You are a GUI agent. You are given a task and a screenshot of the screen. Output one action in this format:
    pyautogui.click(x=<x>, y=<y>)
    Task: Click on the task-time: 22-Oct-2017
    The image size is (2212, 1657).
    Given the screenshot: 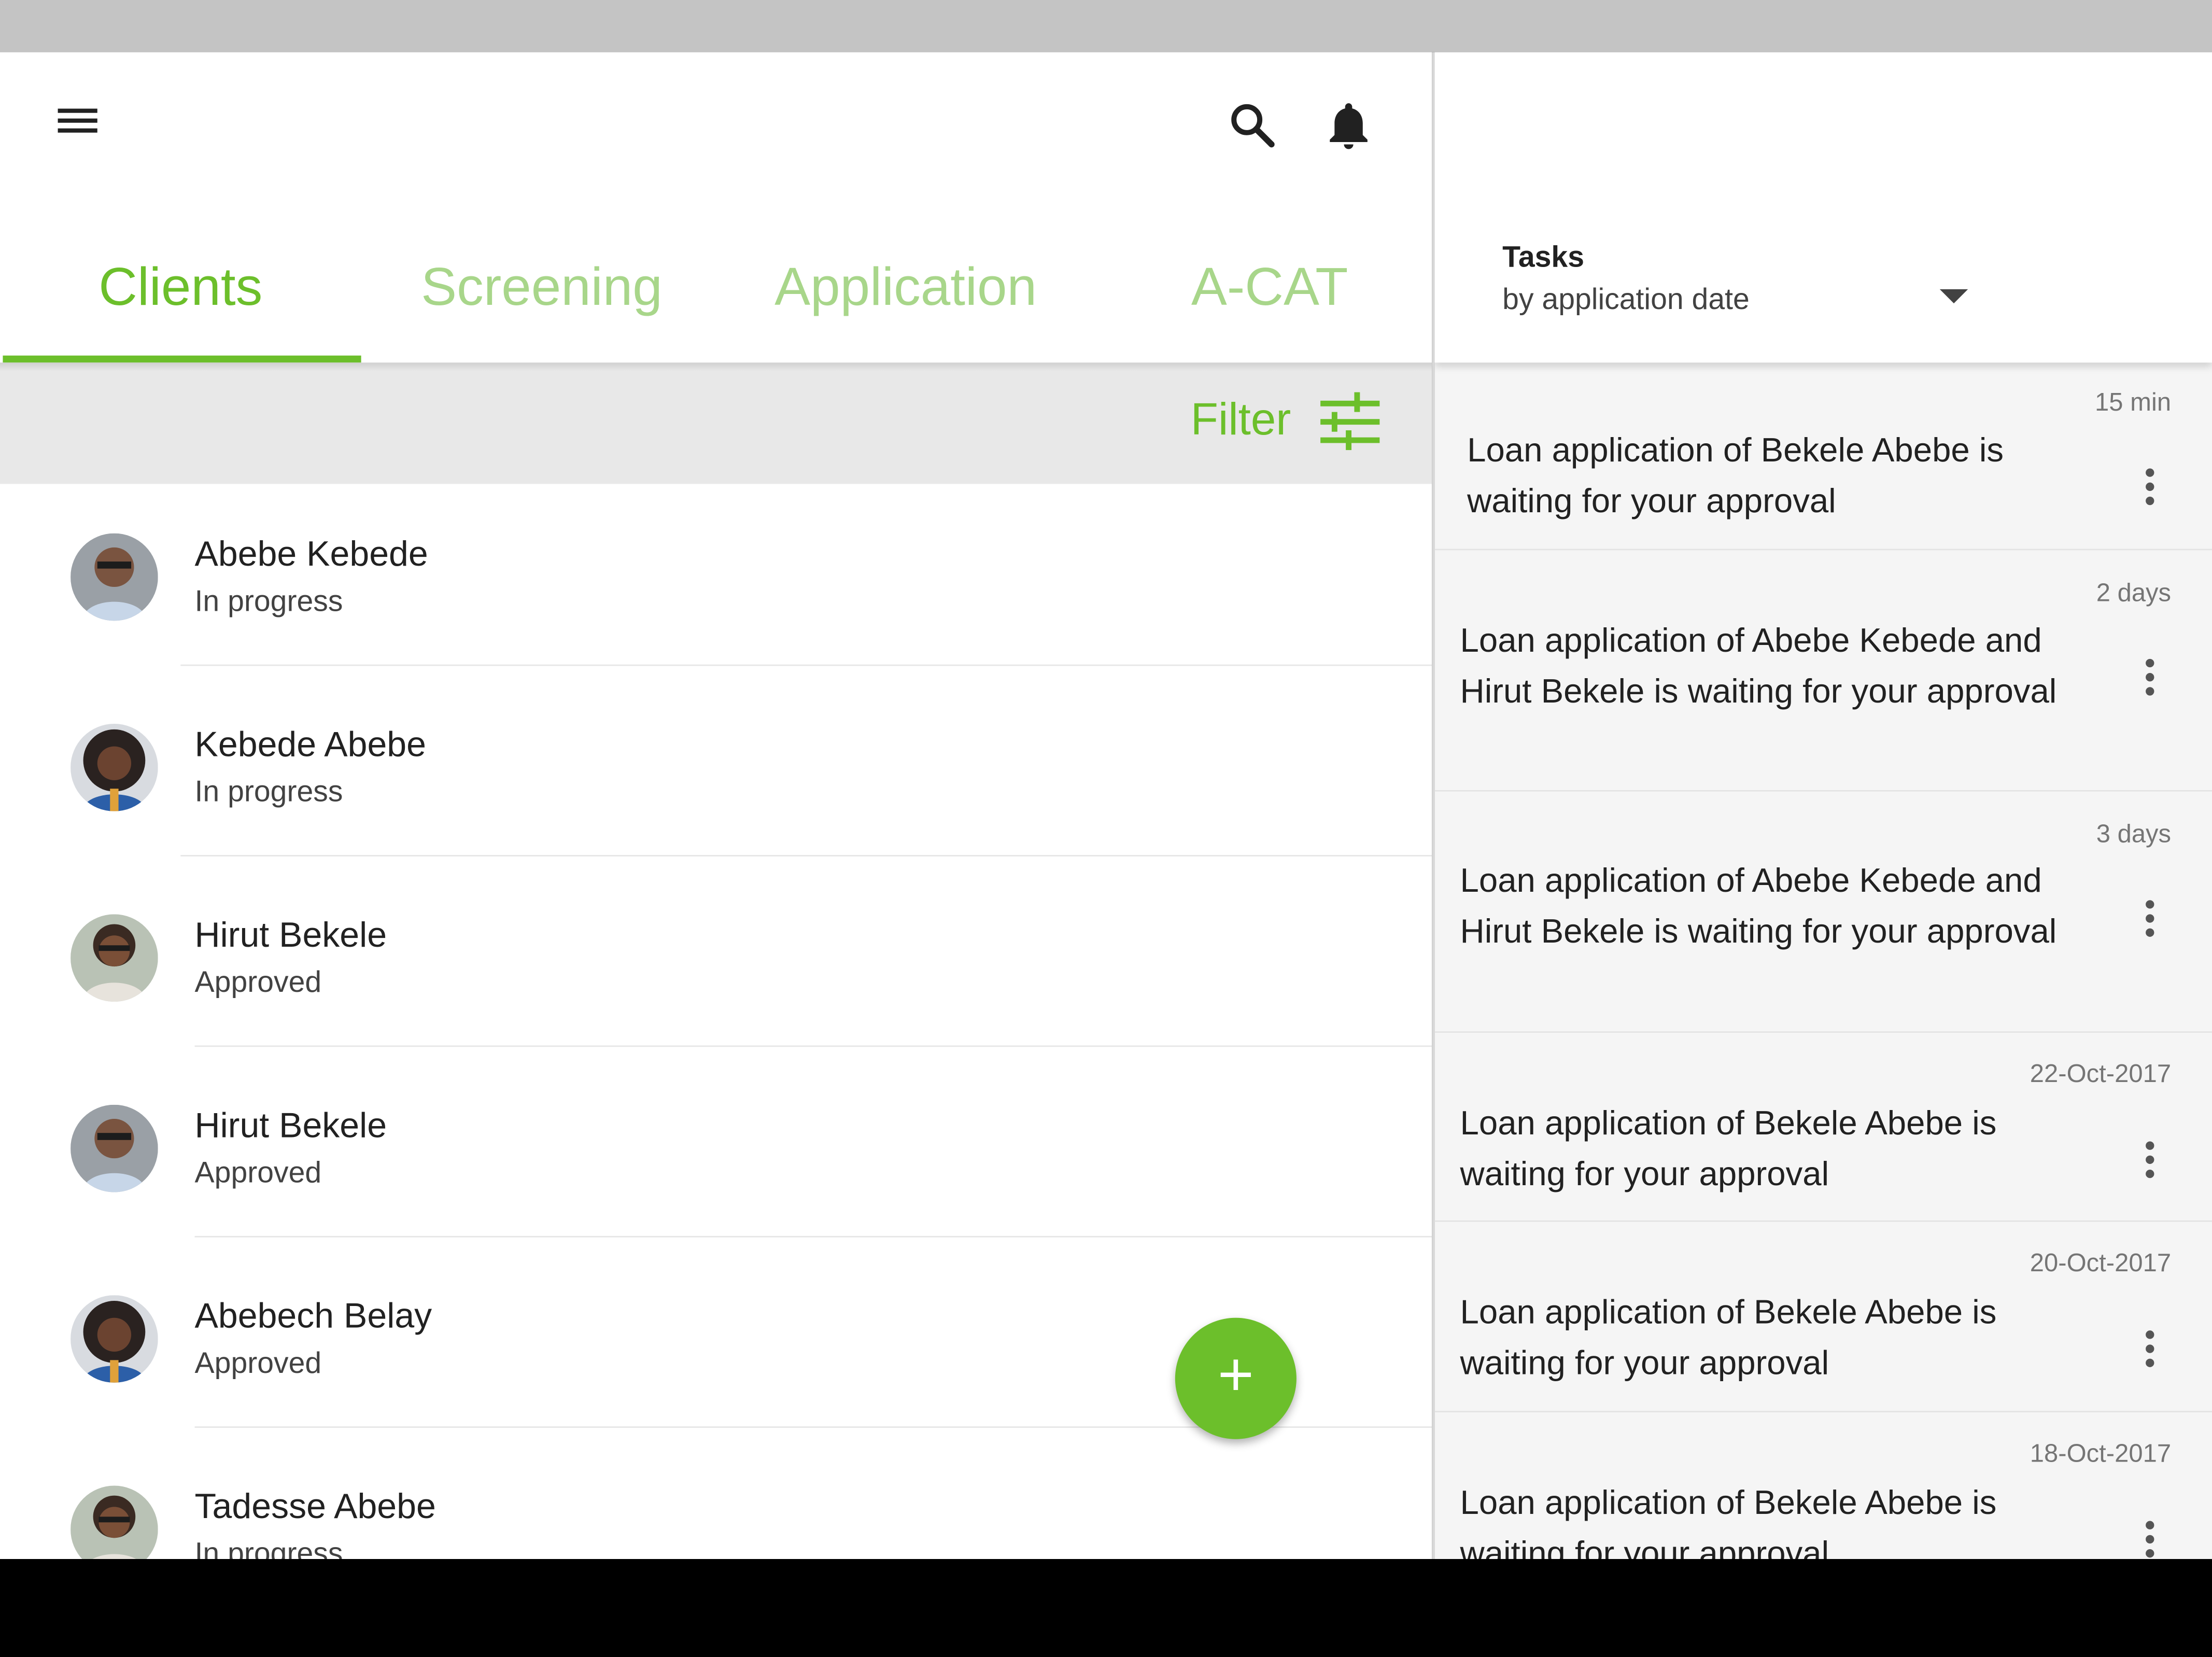 What is the action you would take?
    pyautogui.click(x=2101, y=1073)
    